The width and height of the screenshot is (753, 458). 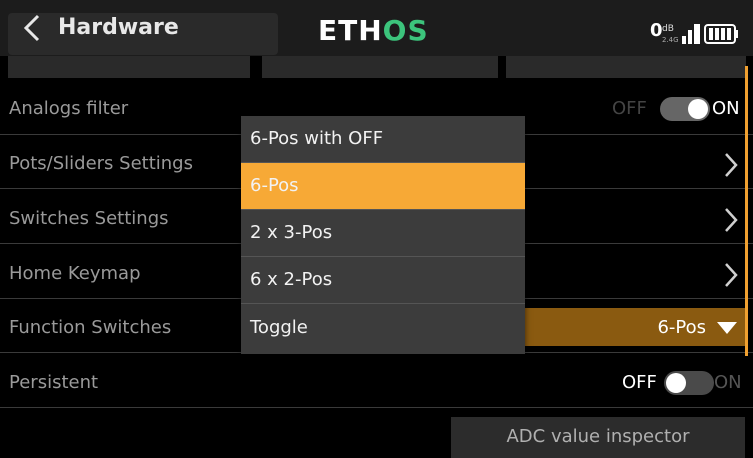 I want to click on option-label: 6 x 2-Pos, so click(x=291, y=279).